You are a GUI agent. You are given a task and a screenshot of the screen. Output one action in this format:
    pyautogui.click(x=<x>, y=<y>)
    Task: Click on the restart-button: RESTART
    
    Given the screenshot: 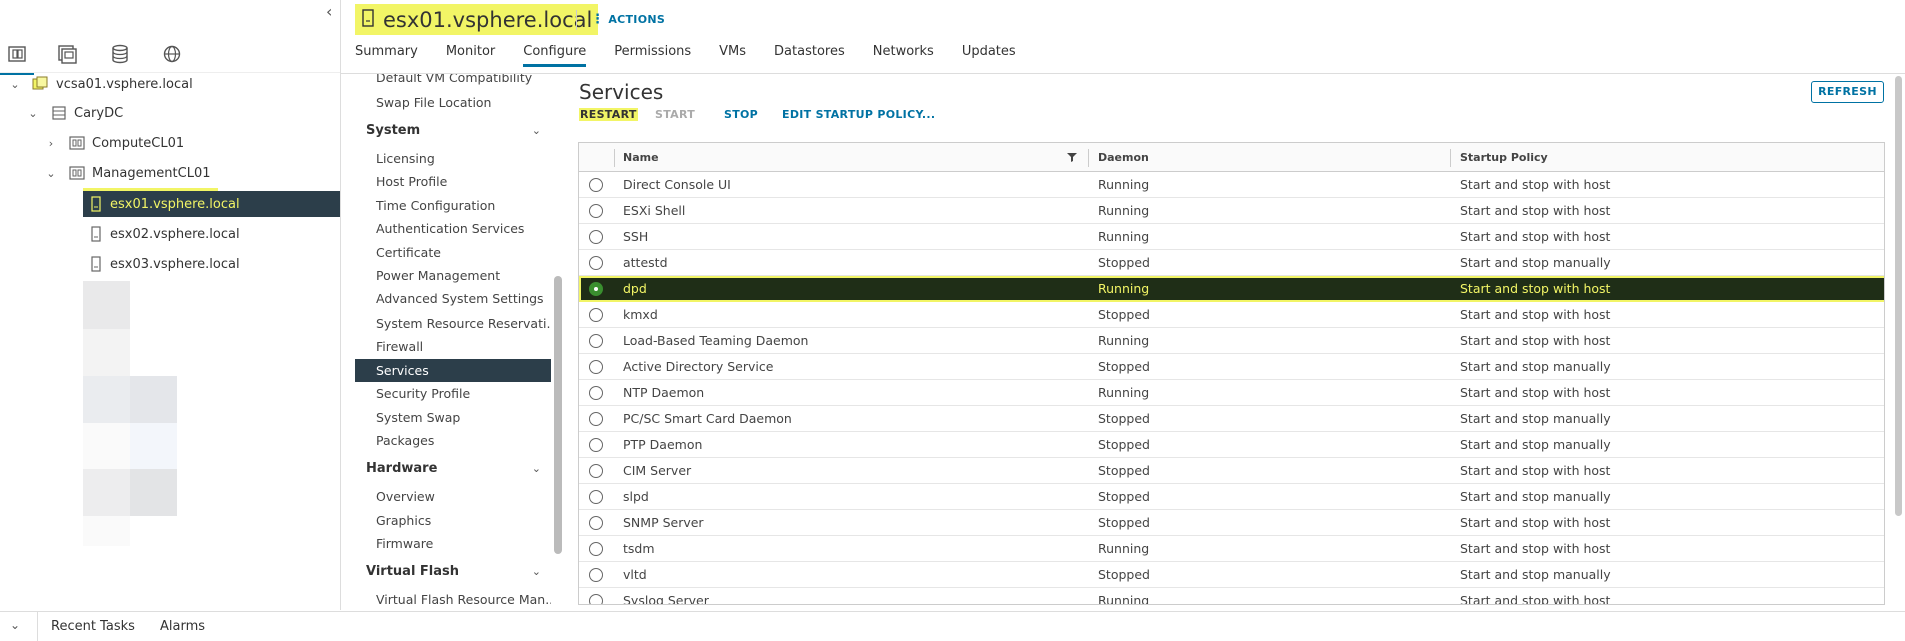 What is the action you would take?
    pyautogui.click(x=608, y=114)
    